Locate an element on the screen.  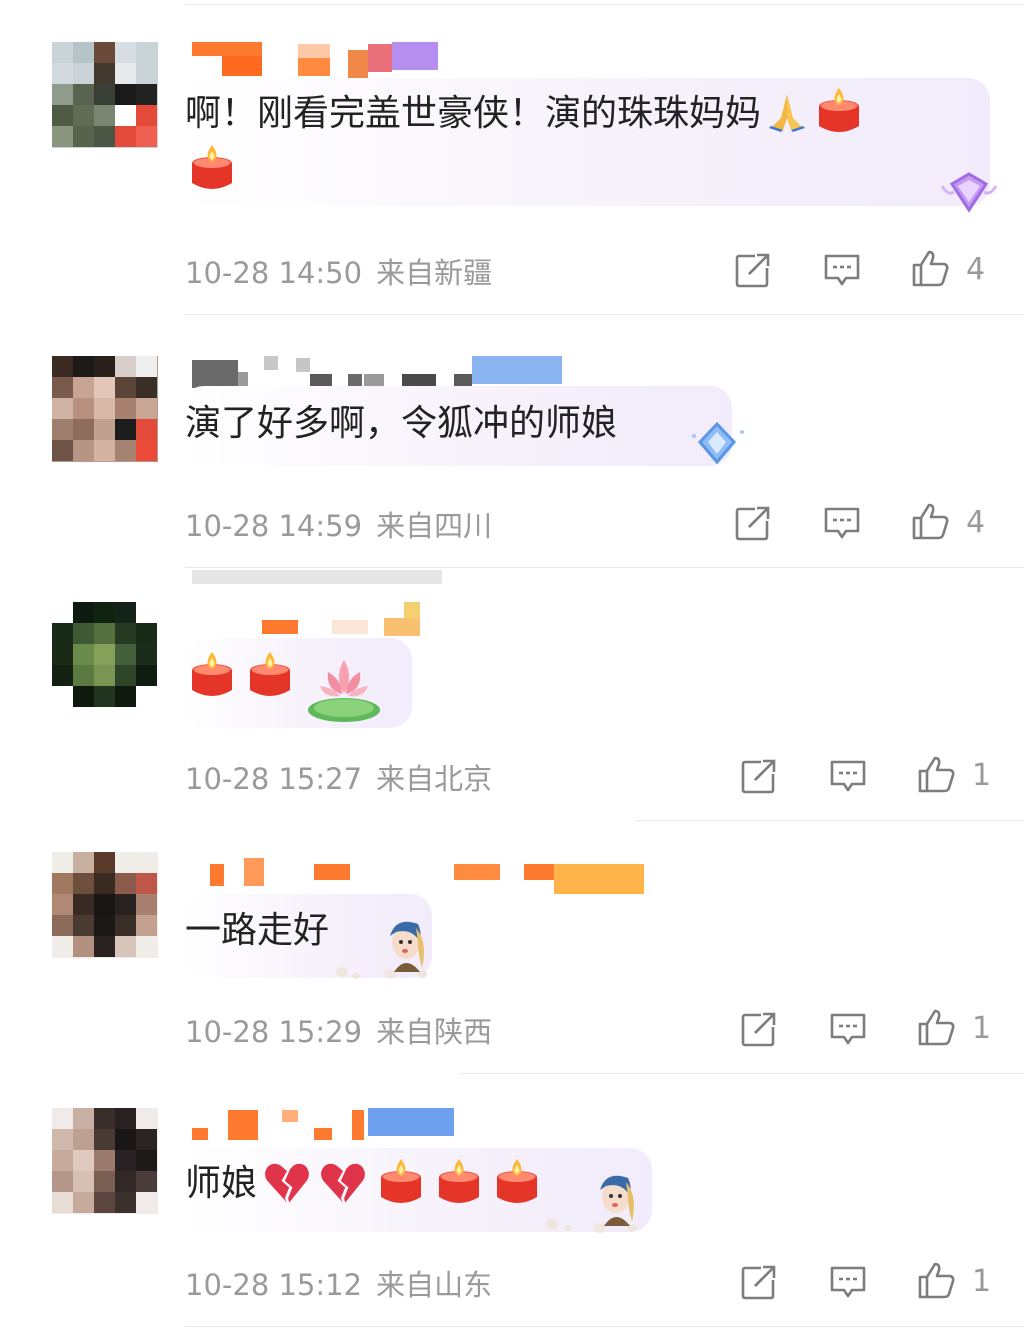
comment-meta: 10-28 15:12 来自山东 is located at coordinates (345, 1283).